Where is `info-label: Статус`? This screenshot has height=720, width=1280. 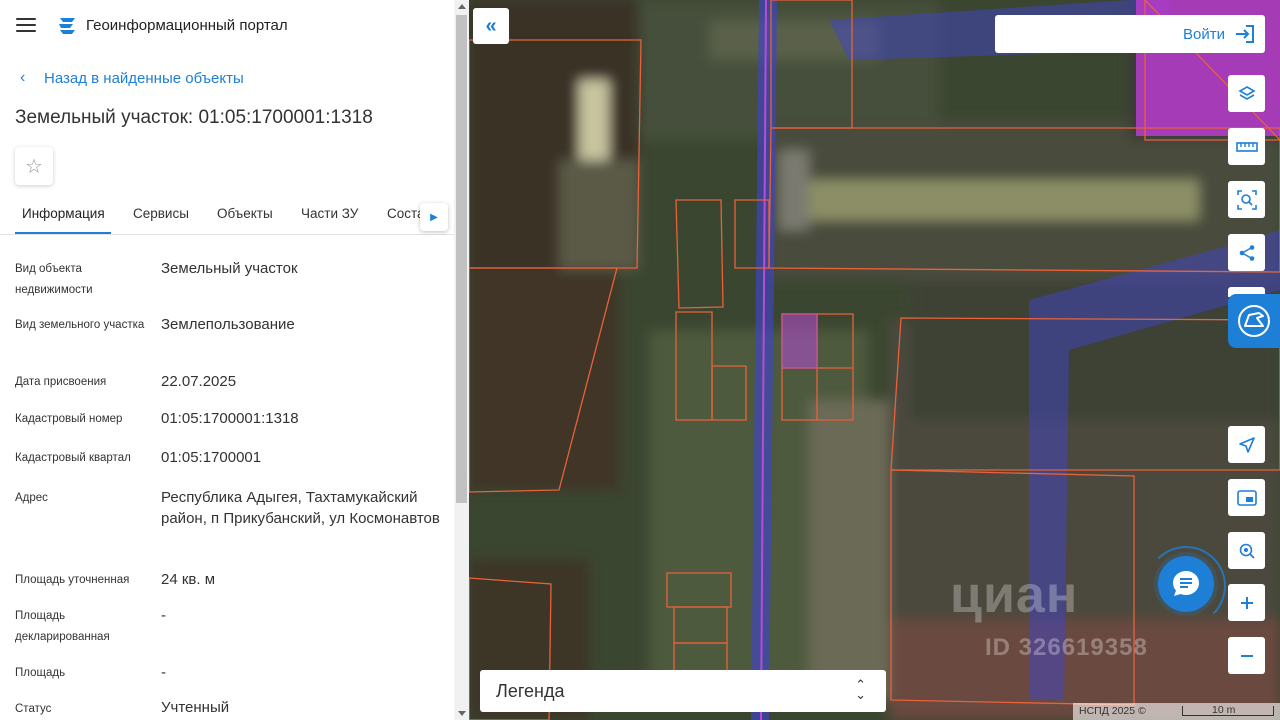
info-label: Статус is located at coordinates (33, 709).